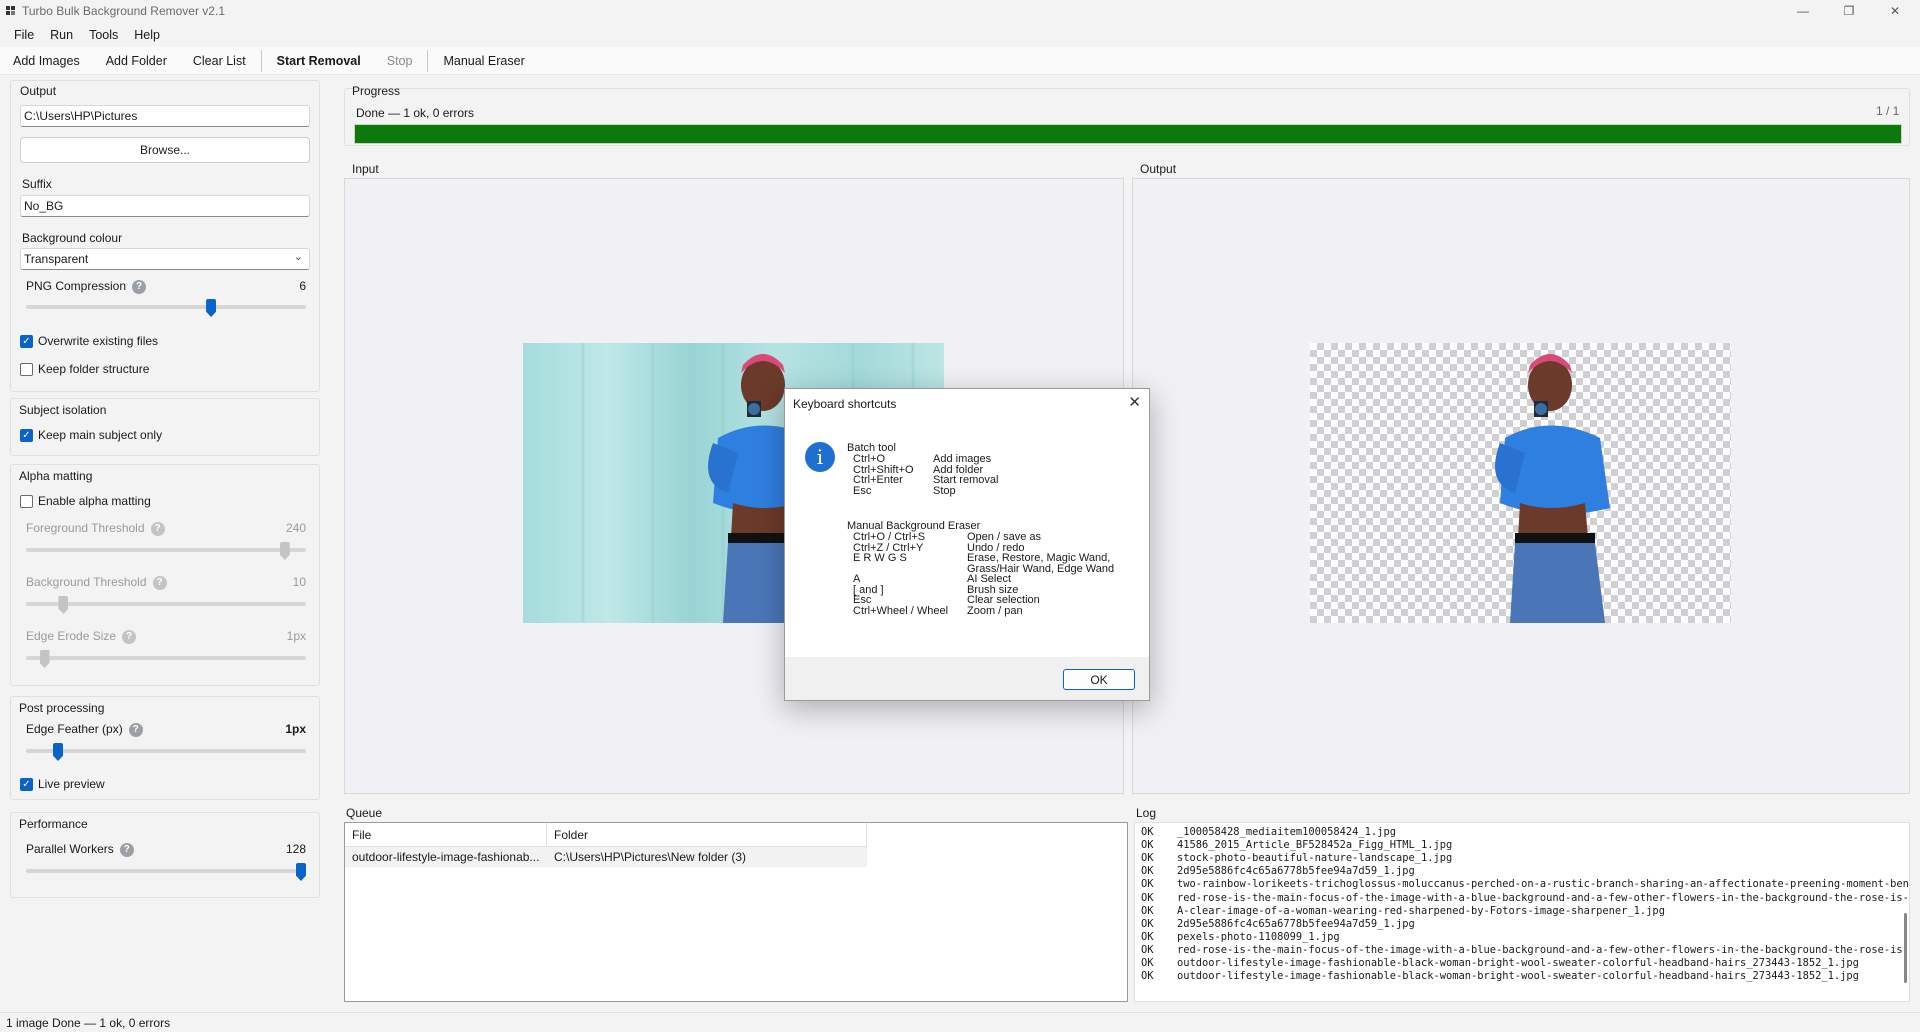  What do you see at coordinates (71, 636) in the screenshot?
I see `edge-erode-label: Edge Erode Size` at bounding box center [71, 636].